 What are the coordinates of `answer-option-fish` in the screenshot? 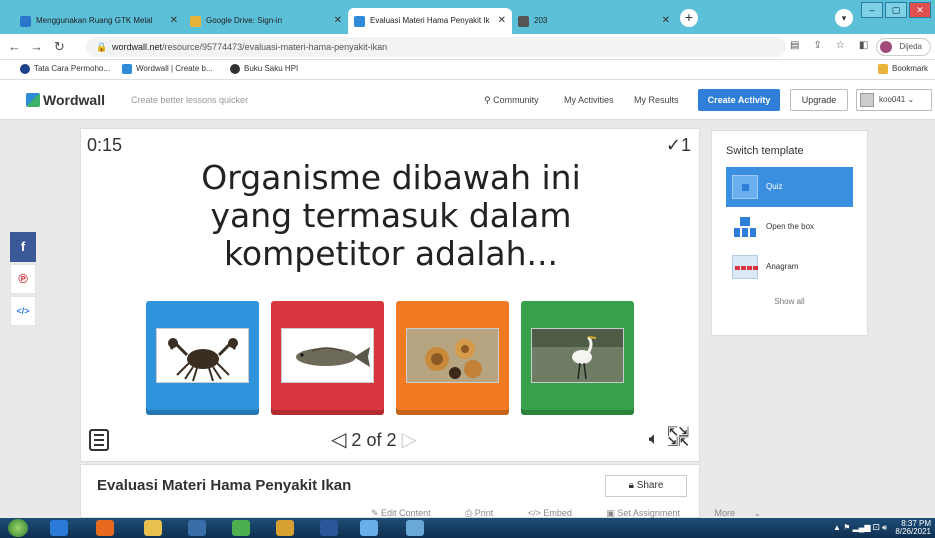 It's located at (327, 358).